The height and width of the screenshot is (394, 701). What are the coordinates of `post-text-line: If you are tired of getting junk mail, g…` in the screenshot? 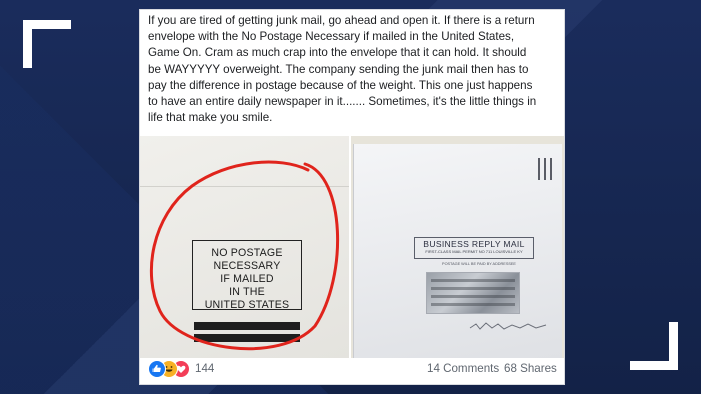 It's located at (341, 20).